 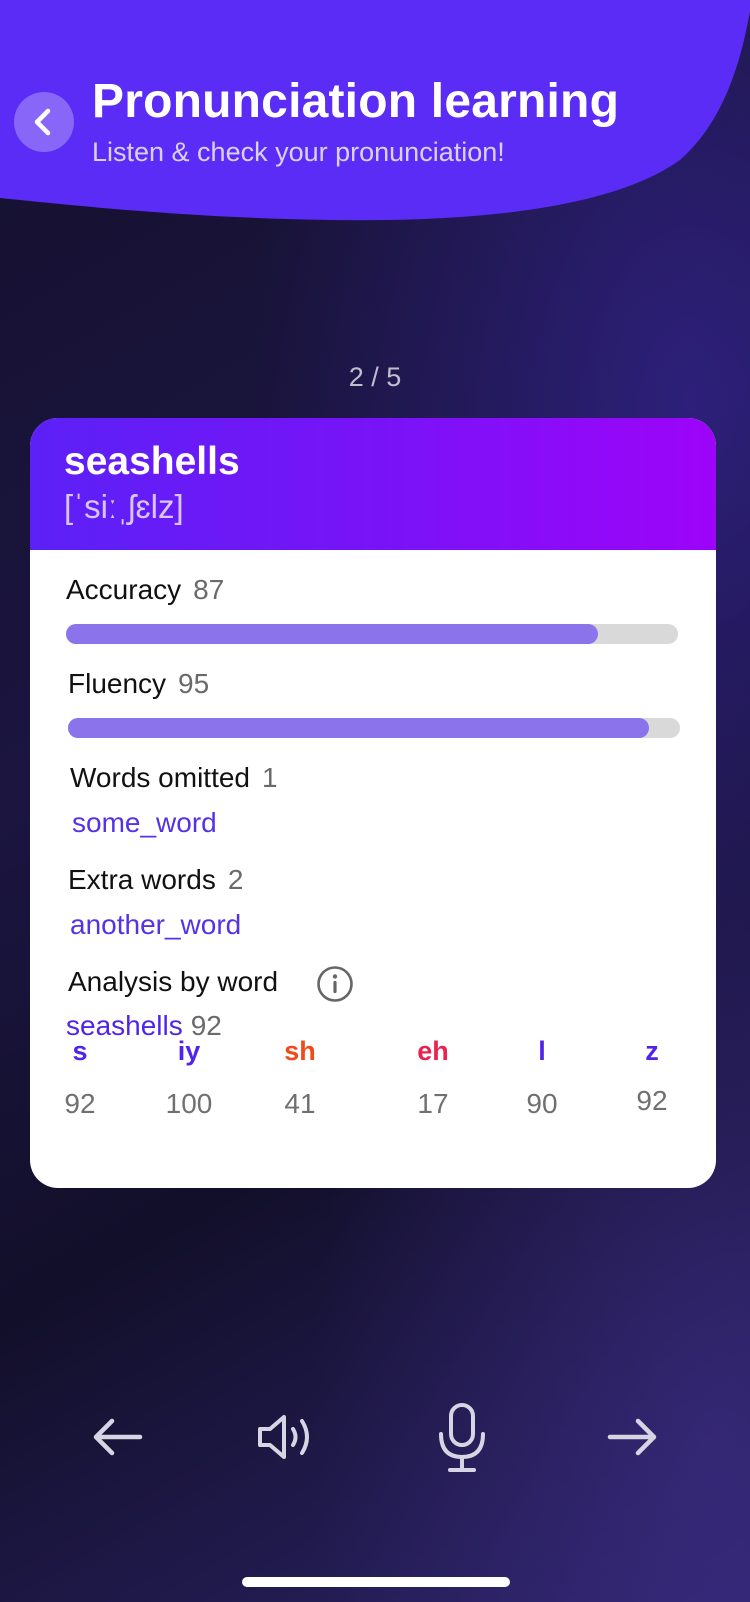 I want to click on accuracy-bar-fill, so click(x=332, y=634).